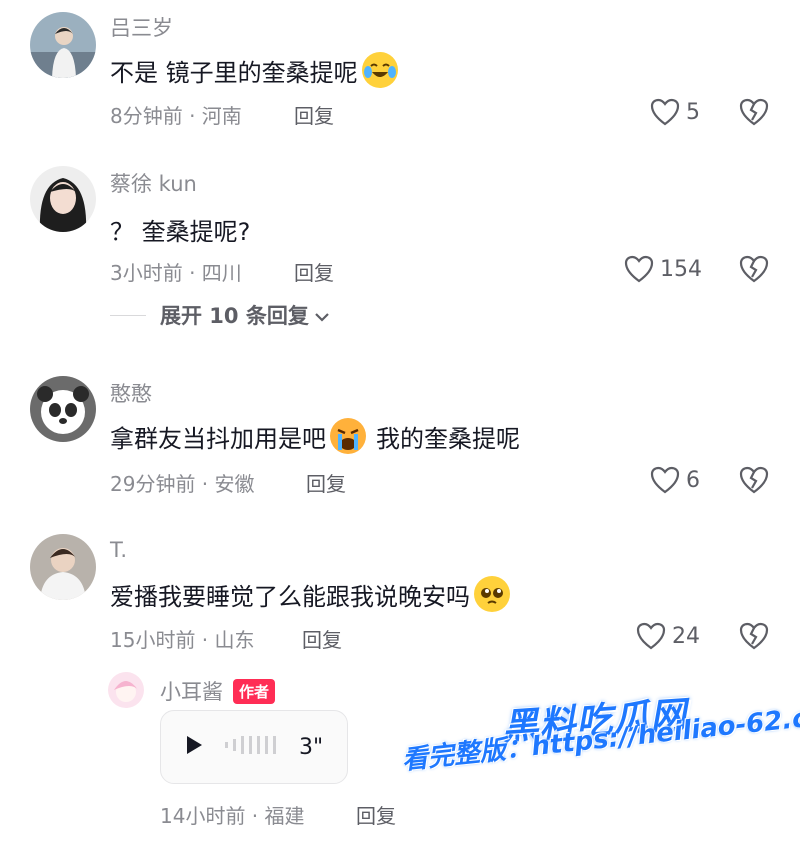 The image size is (800, 842). Describe the element at coordinates (693, 112) in the screenshot. I see `like-count: 5` at that location.